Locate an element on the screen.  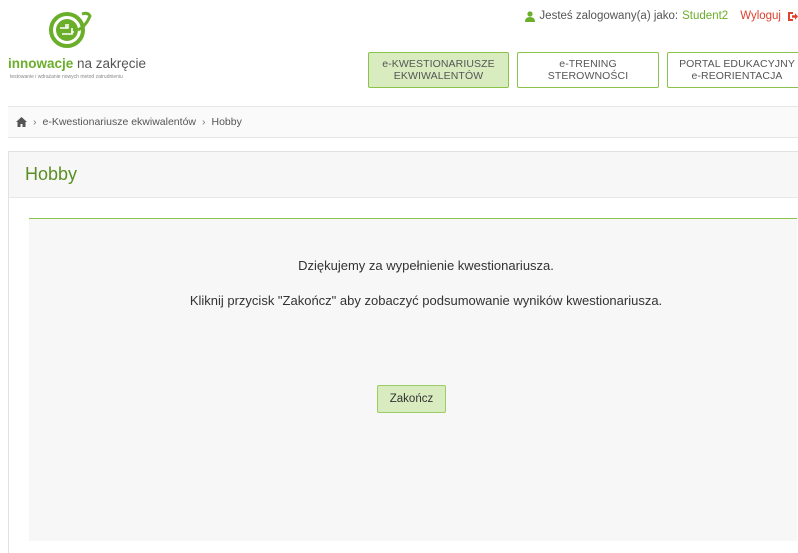
user-icon is located at coordinates (530, 16).